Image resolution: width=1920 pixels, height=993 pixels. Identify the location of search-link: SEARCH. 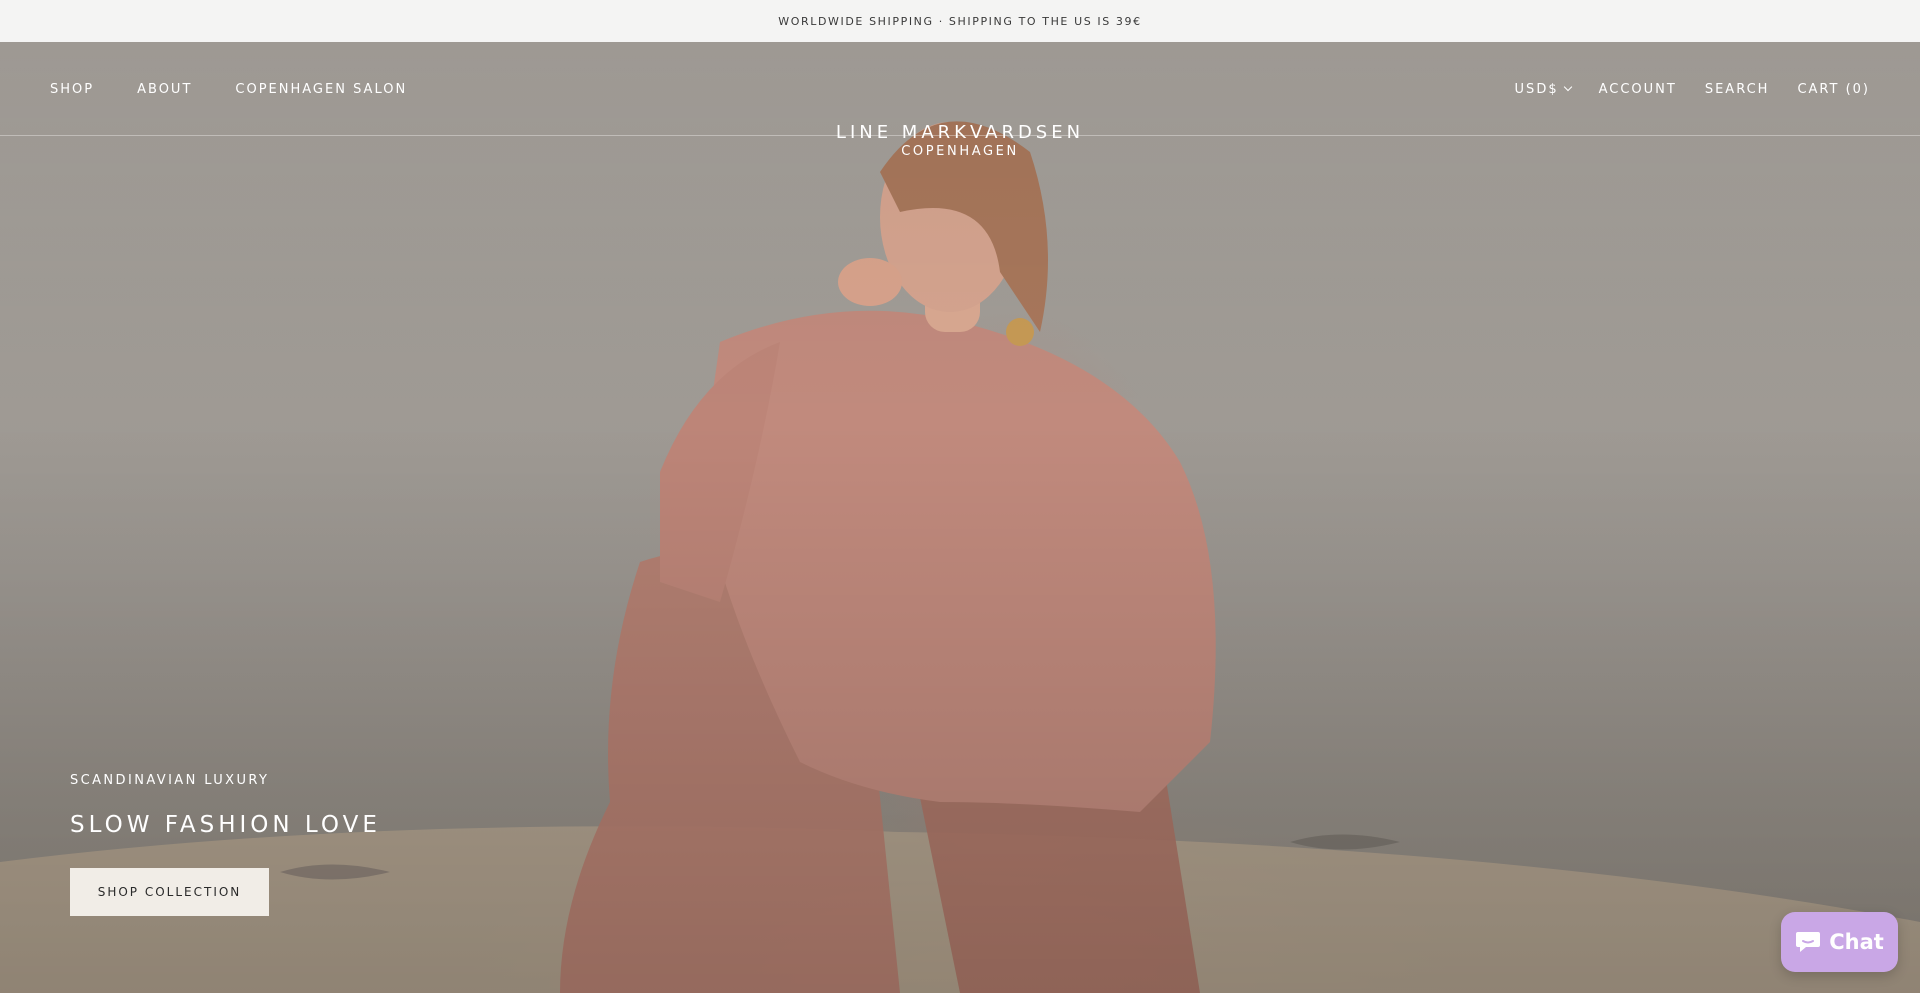
(1737, 89).